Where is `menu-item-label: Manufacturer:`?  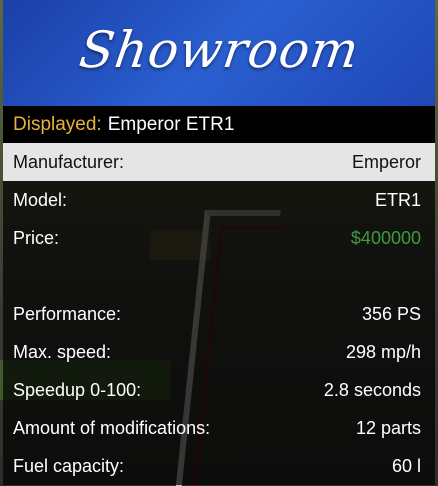
menu-item-label: Manufacturer: is located at coordinates (69, 161).